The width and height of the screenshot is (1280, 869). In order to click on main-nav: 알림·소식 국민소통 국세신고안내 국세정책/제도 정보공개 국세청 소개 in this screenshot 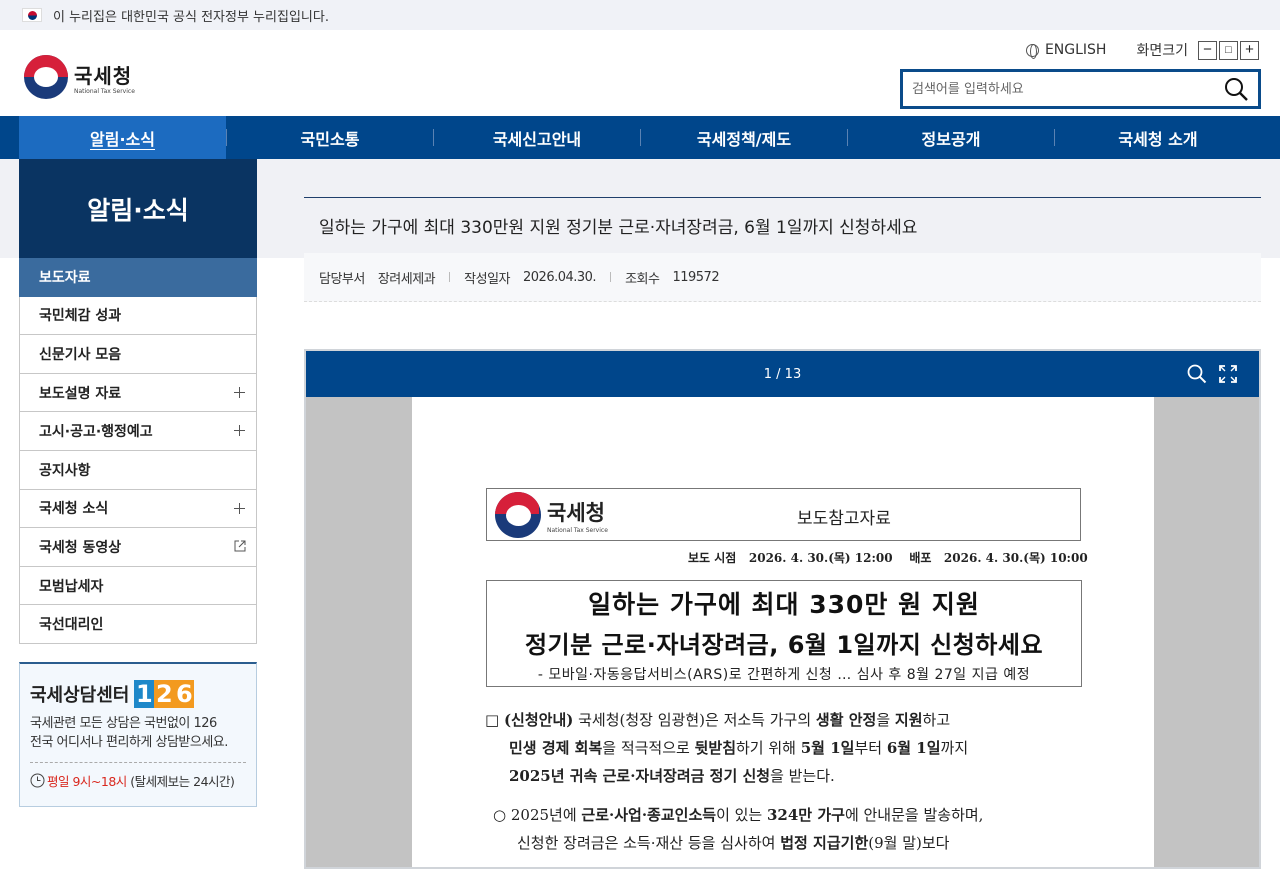, I will do `click(640, 137)`.